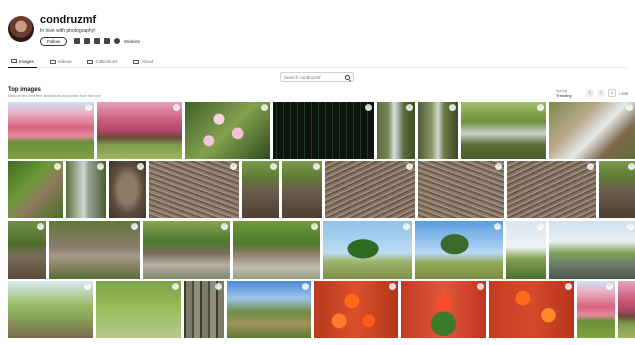  What do you see at coordinates (21, 29) in the screenshot?
I see `avatar` at bounding box center [21, 29].